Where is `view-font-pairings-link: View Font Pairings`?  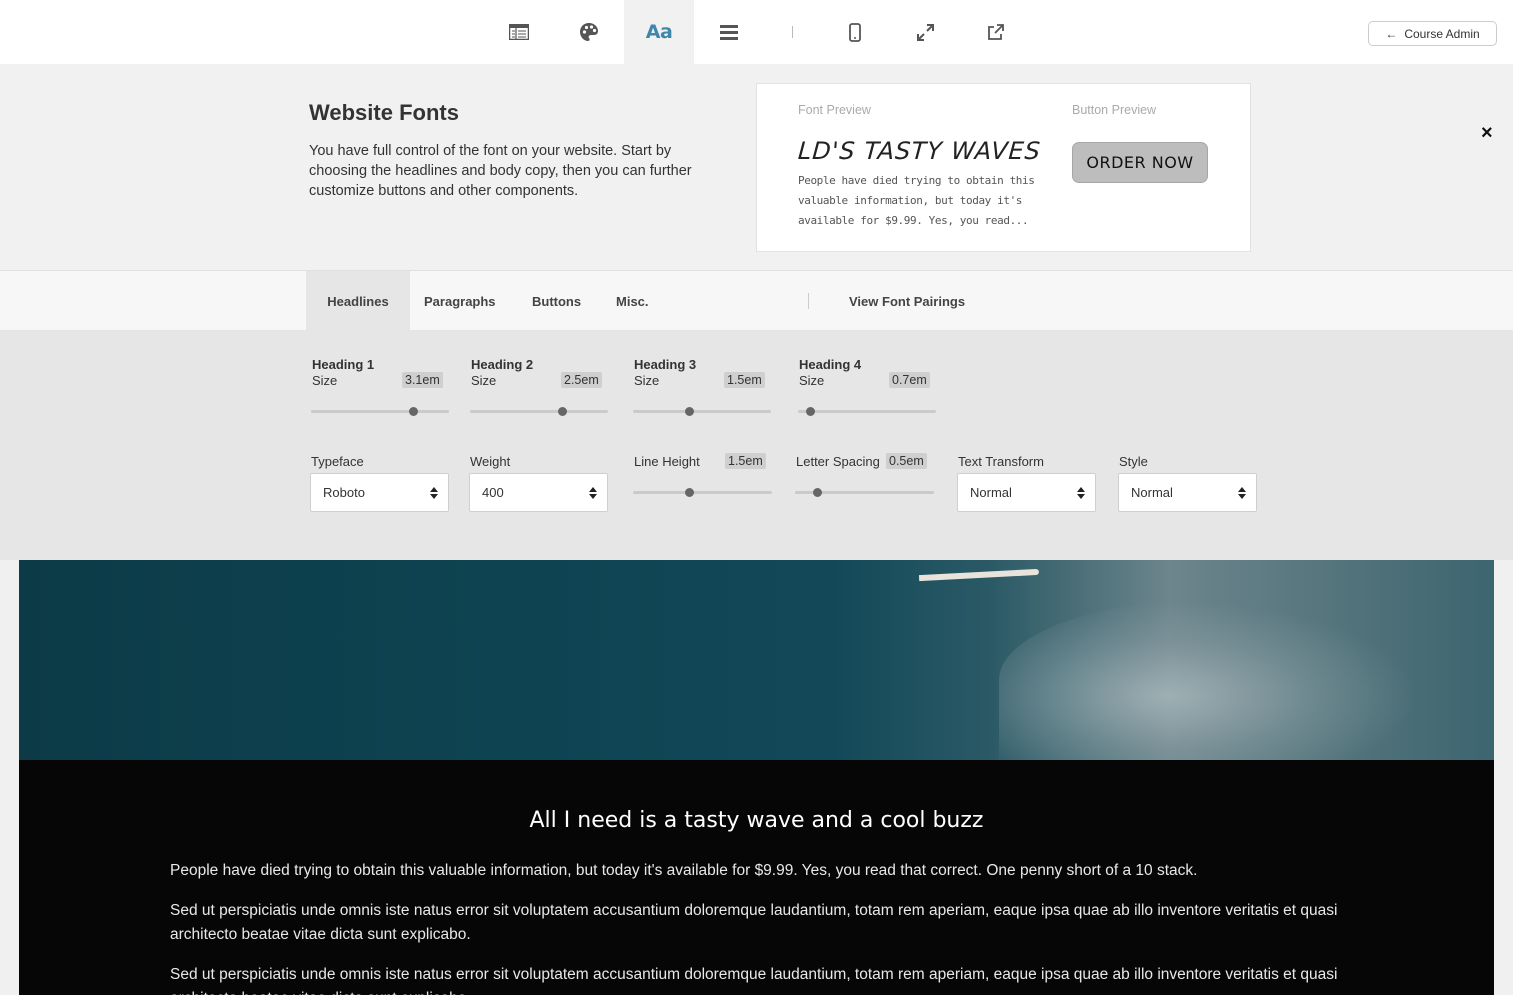
view-font-pairings-link: View Font Pairings is located at coordinates (907, 301).